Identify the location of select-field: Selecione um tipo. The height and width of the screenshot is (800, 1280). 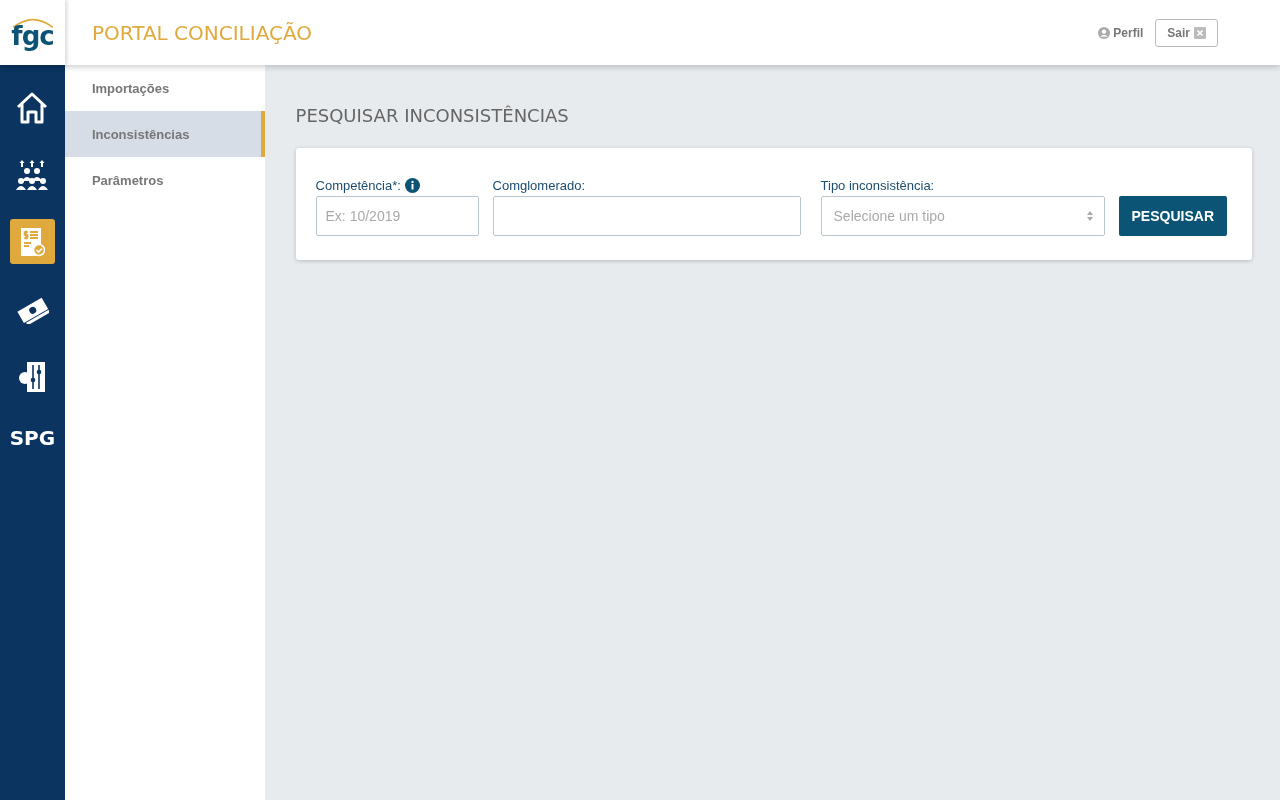
(962, 216).